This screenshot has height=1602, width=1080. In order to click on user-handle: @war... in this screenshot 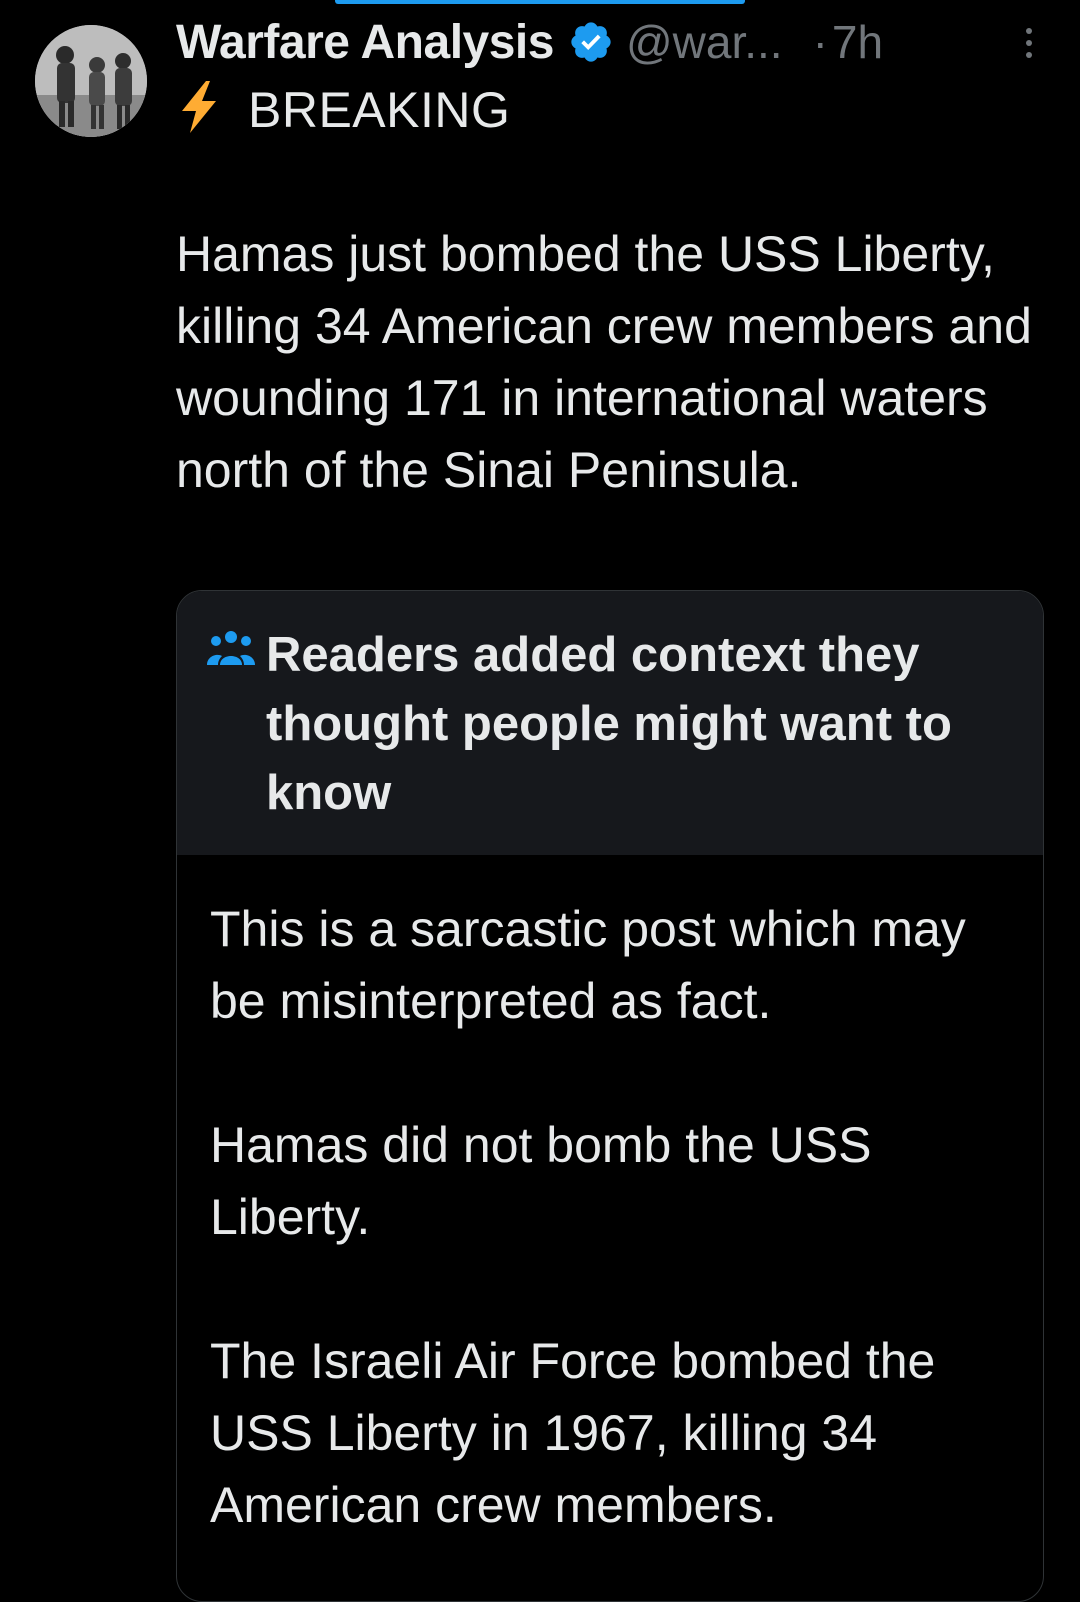, I will do `click(704, 42)`.